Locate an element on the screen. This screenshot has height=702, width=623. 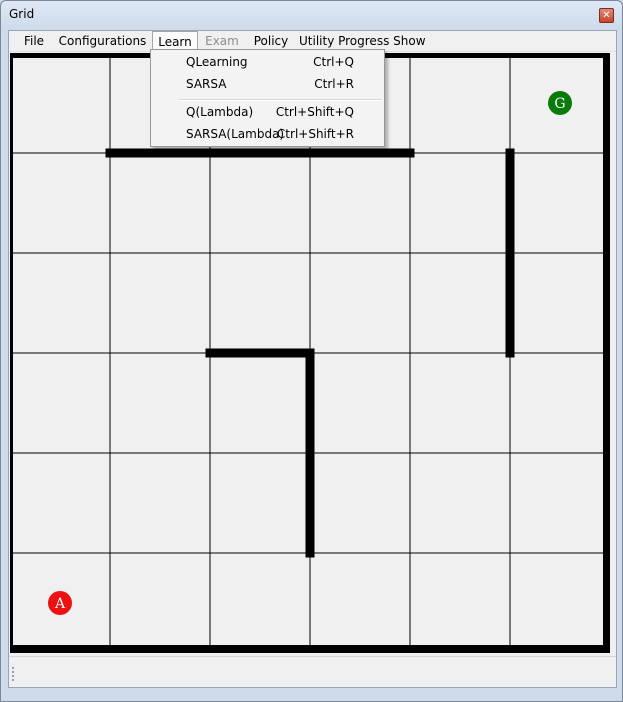
title-bar: Grid ✕ is located at coordinates (311, 14).